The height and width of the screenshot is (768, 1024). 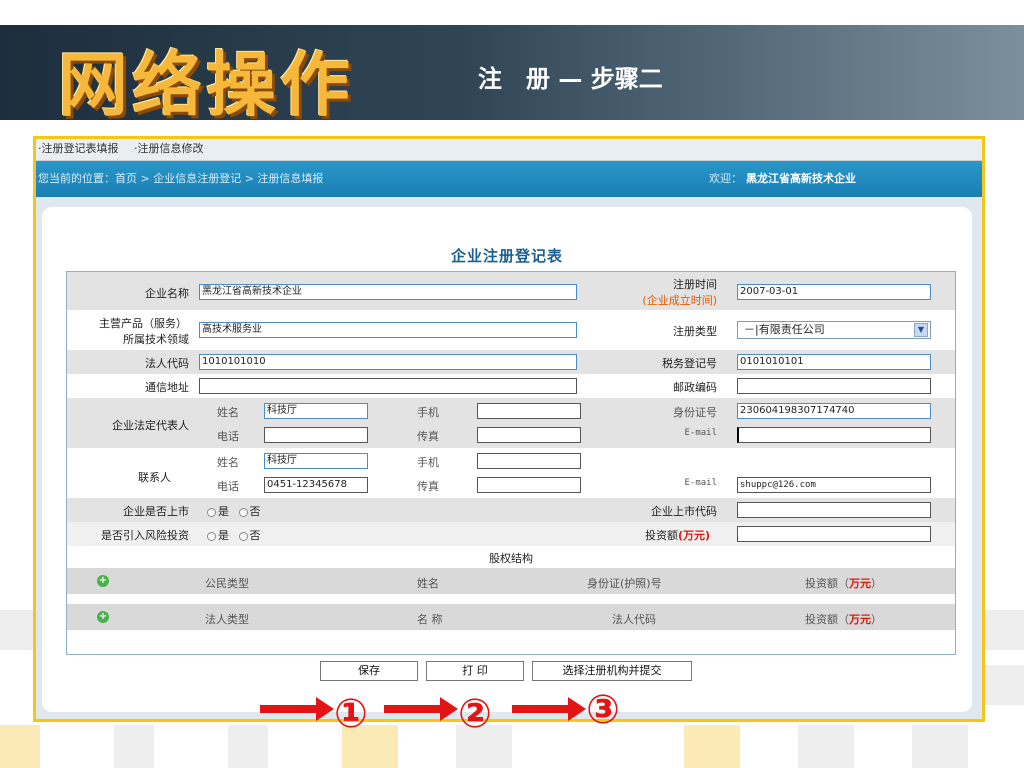 What do you see at coordinates (834, 386) in the screenshot?
I see `postcode-input` at bounding box center [834, 386].